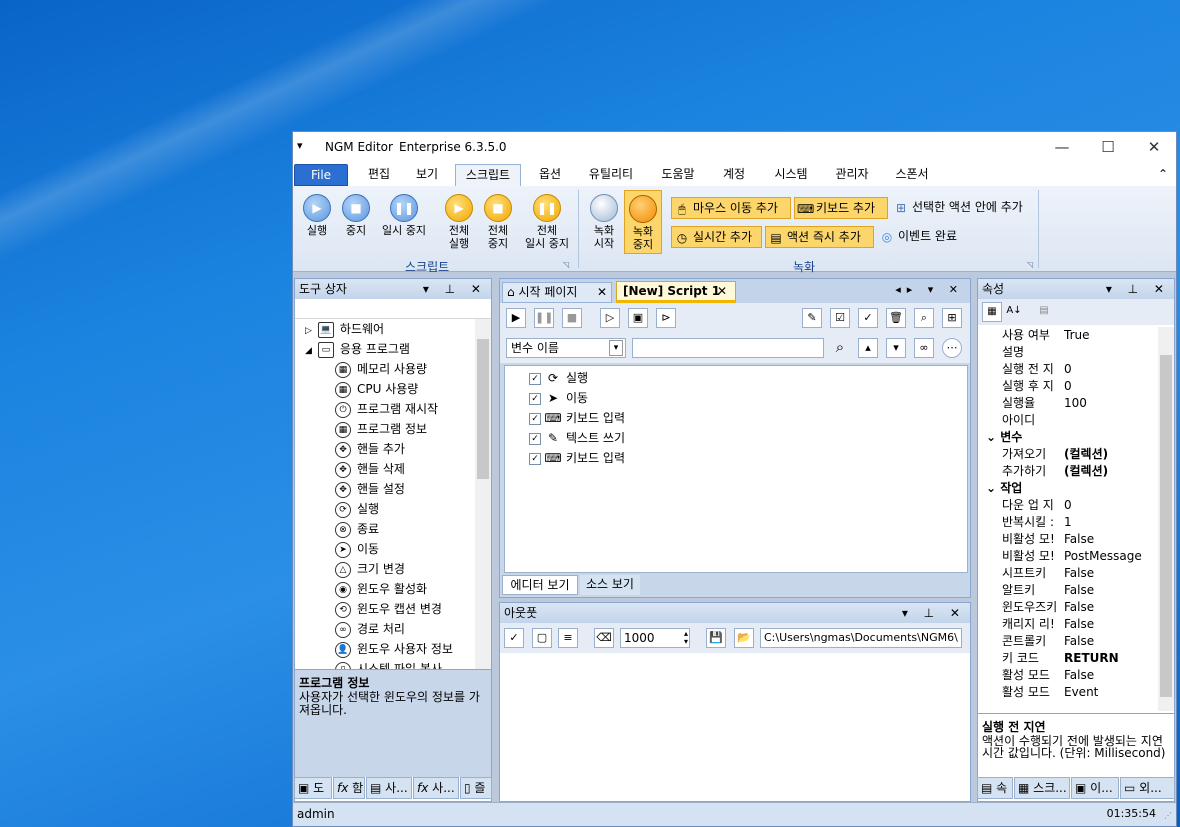 The image size is (1180, 827). What do you see at coordinates (540, 585) in the screenshot?
I see `tab-editor-view: 에디터 보기` at bounding box center [540, 585].